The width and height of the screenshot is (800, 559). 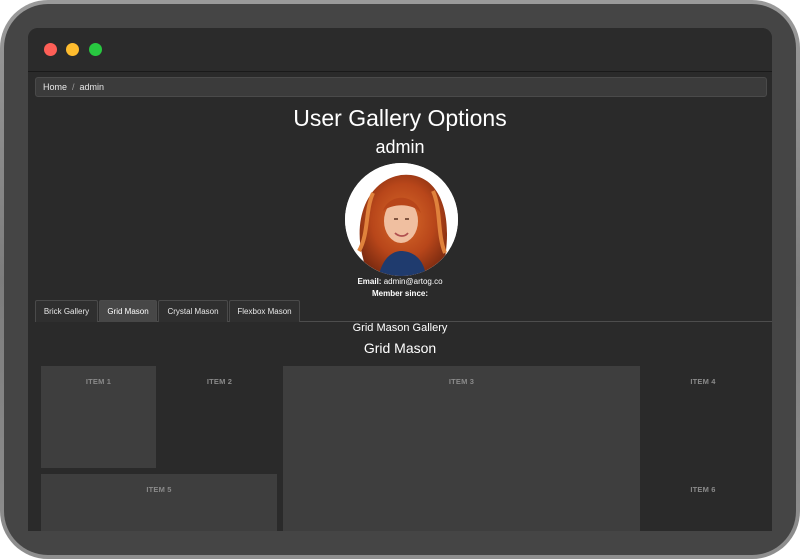 What do you see at coordinates (461, 448) in the screenshot?
I see `gallery-item: ITEM 3` at bounding box center [461, 448].